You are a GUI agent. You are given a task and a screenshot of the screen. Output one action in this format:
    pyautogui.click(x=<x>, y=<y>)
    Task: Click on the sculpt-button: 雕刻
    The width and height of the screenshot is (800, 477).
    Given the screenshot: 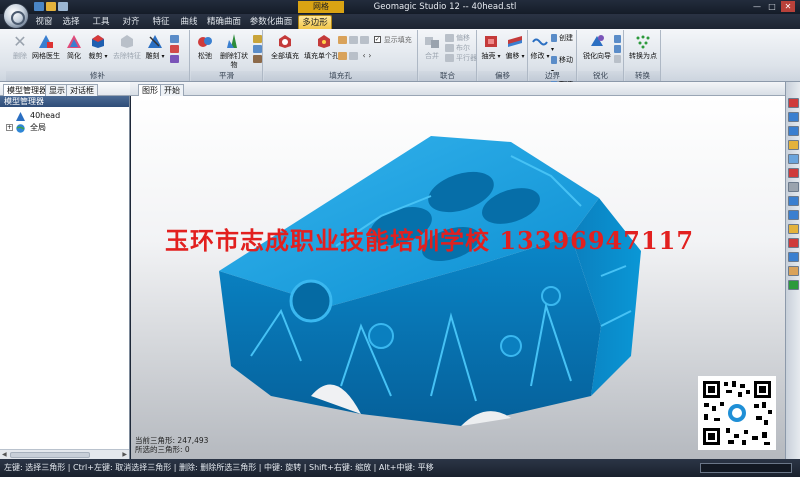 What is the action you would take?
    pyautogui.click(x=155, y=47)
    